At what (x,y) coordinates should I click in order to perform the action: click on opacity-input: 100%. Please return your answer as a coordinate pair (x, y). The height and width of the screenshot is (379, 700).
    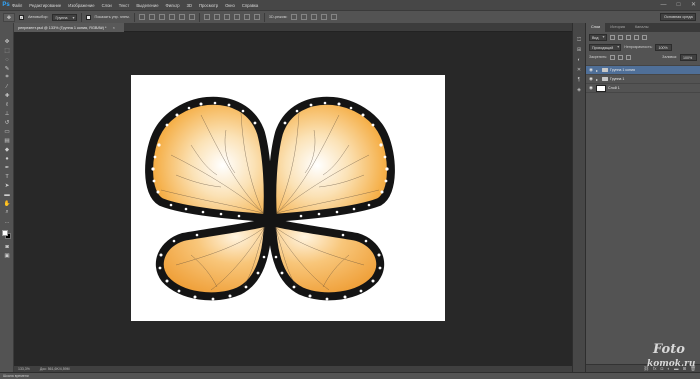
    Looking at the image, I should click on (664, 47).